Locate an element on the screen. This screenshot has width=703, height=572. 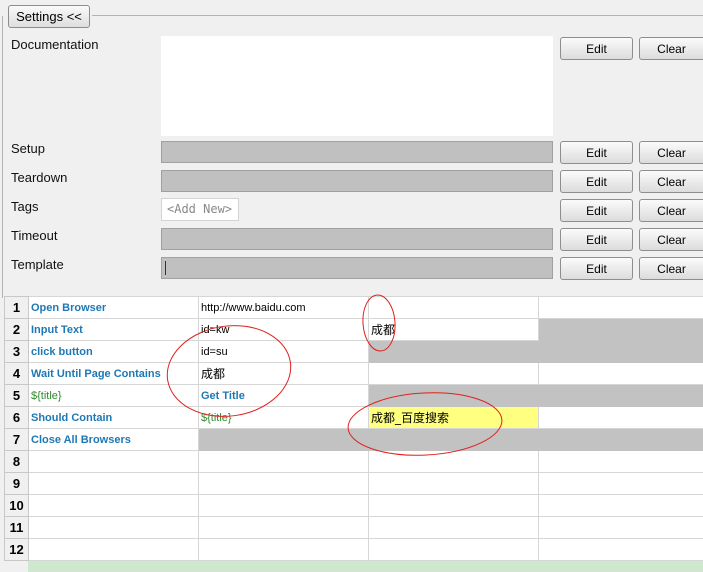
setup-field is located at coordinates (357, 152).